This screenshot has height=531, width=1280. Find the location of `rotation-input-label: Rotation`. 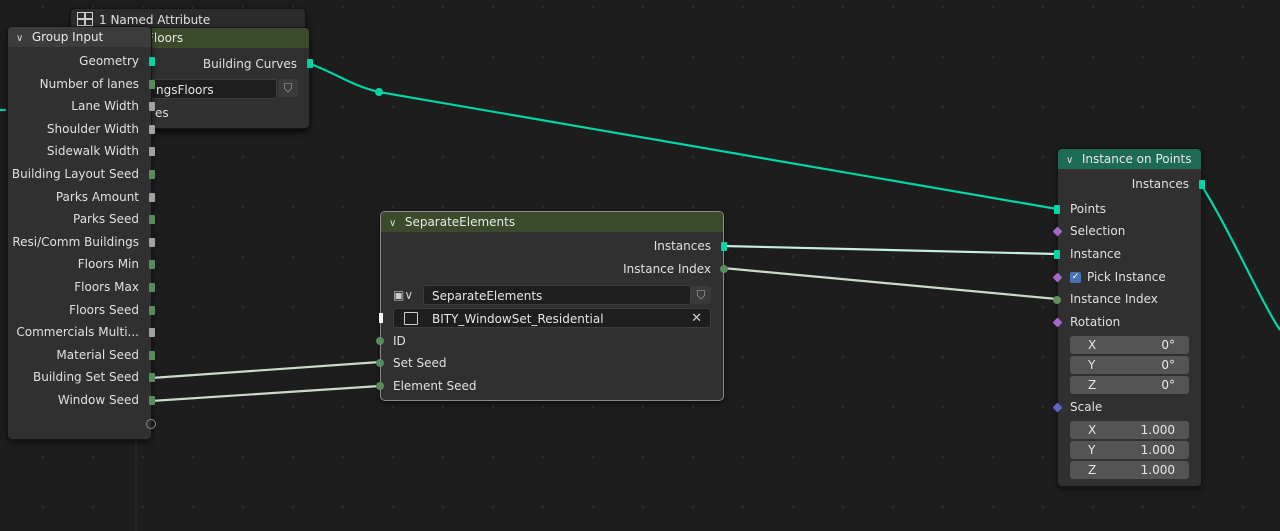

rotation-input-label: Rotation is located at coordinates (1095, 322).